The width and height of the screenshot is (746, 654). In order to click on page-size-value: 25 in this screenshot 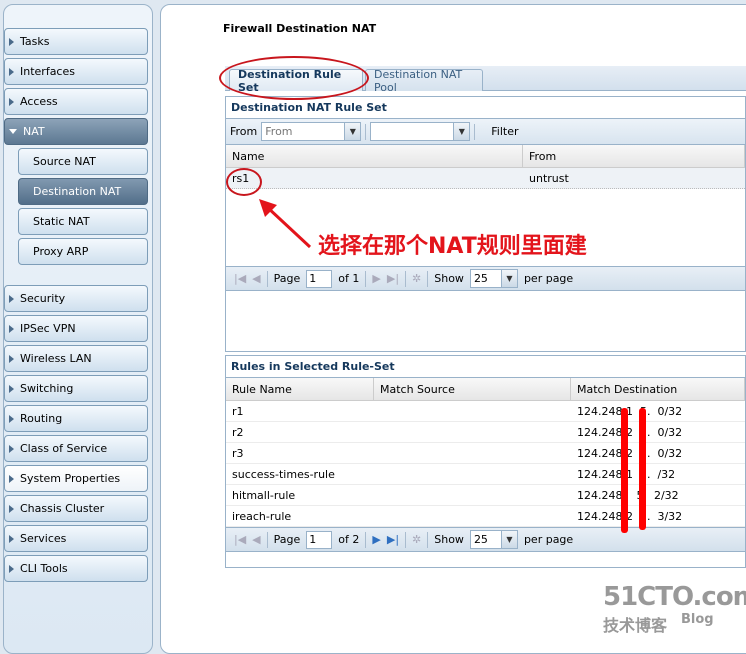, I will do `click(480, 278)`.